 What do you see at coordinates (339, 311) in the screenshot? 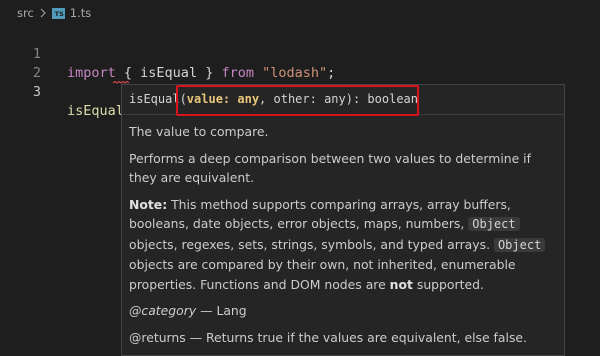
I see `category-tag: @category — Lang` at bounding box center [339, 311].